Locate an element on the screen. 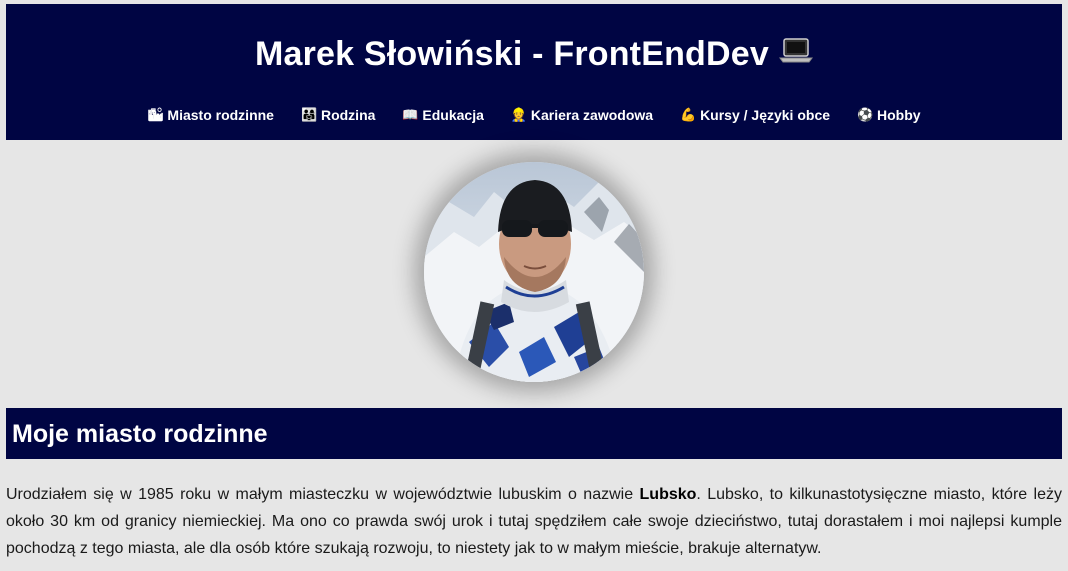 Image resolution: width=1068 pixels, height=571 pixels. nav-item-miasto-rodzinne: 🏙 Miasto rodzinne is located at coordinates (210, 115).